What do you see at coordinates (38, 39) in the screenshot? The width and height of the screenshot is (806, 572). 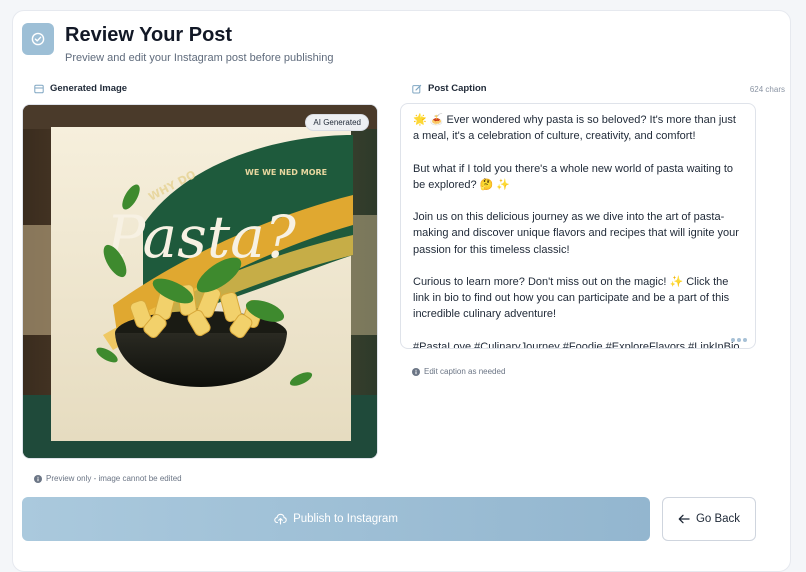 I see `check-circle-icon` at bounding box center [38, 39].